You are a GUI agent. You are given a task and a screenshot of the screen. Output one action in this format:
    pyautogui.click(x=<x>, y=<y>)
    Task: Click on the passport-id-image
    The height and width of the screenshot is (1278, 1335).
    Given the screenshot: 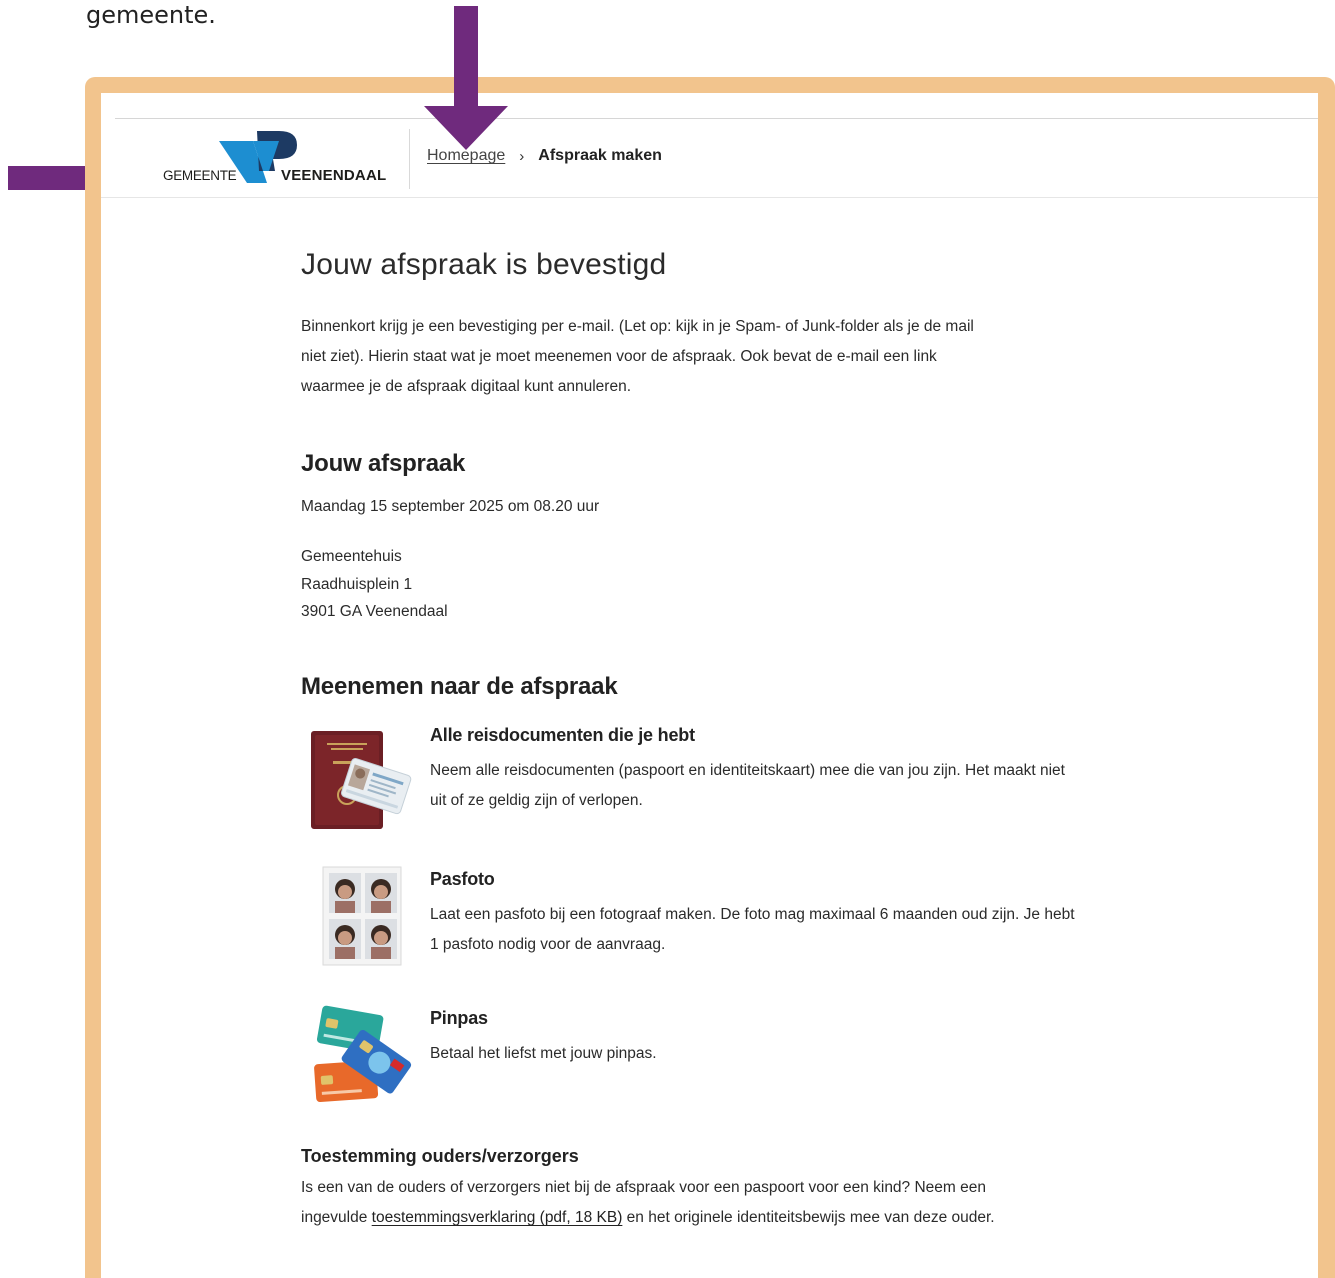 What is the action you would take?
    pyautogui.click(x=361, y=780)
    